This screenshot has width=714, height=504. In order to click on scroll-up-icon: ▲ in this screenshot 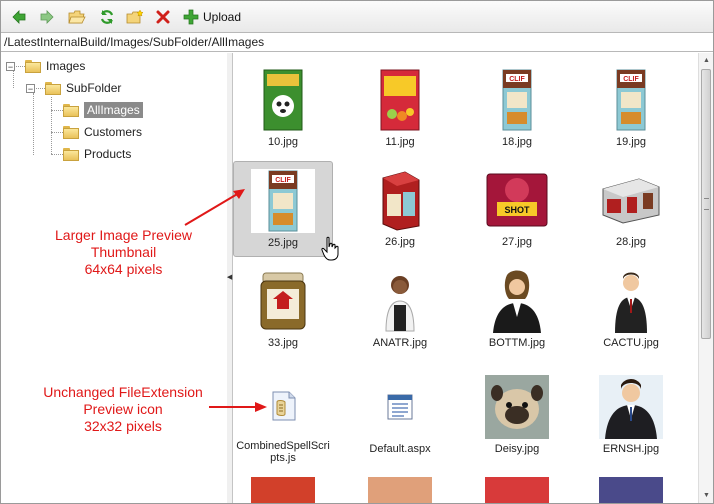, I will do `click(706, 60)`.